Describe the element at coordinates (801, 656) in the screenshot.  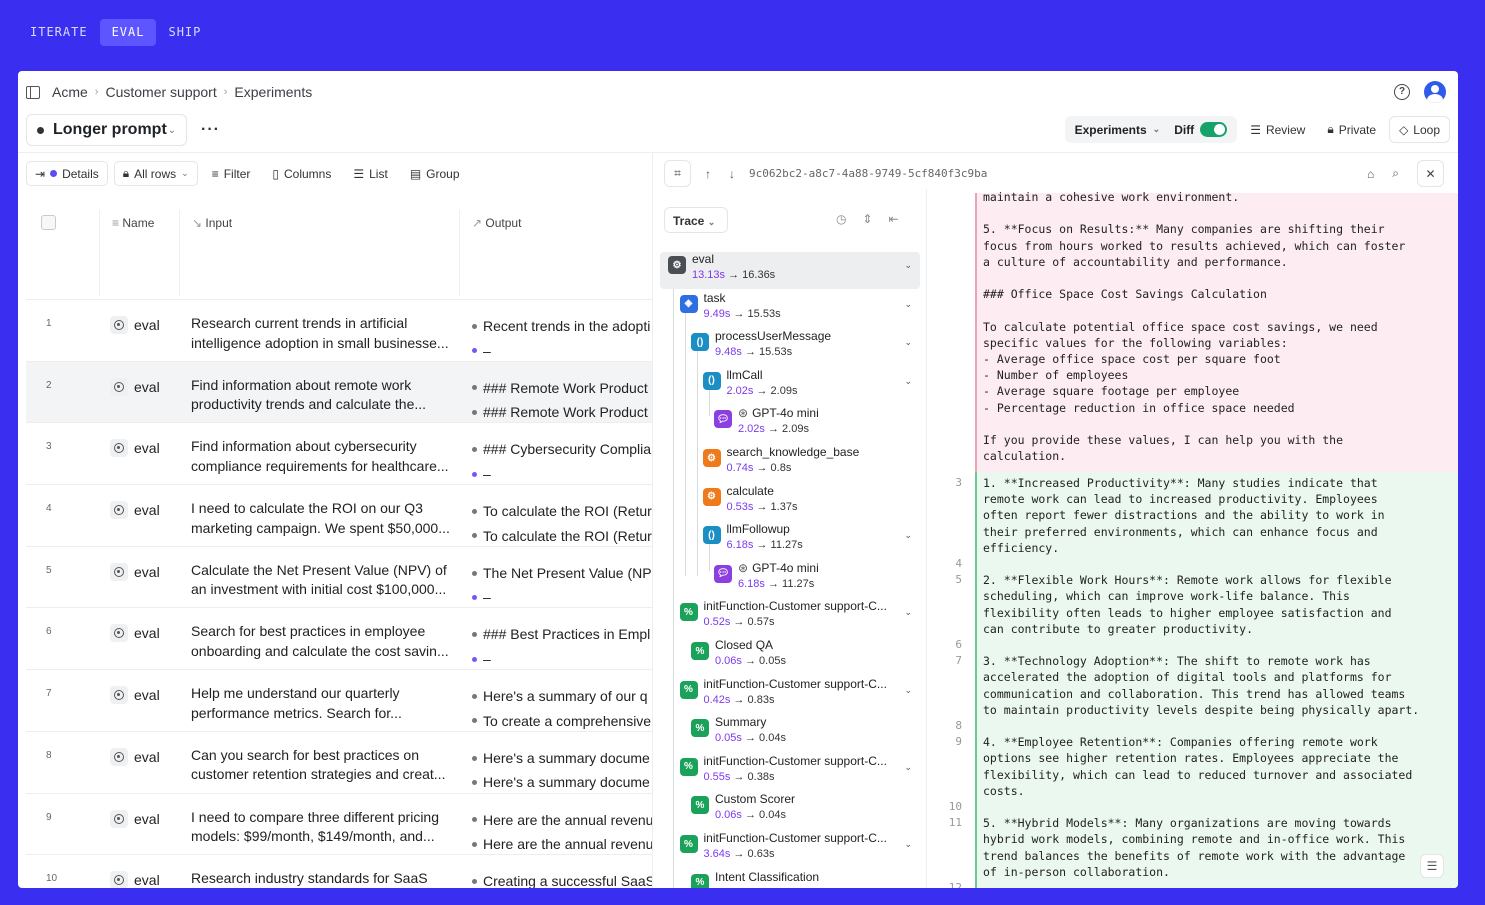
I see `trace-span: % Closed QA 0.06s → 0.05s` at that location.